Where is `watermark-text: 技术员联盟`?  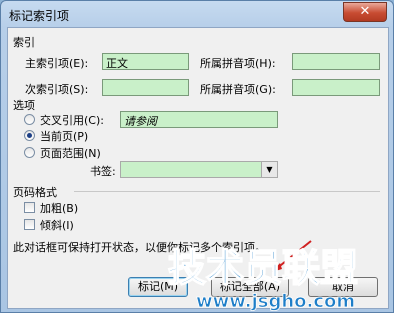 watermark-text: 技术员联盟 is located at coordinates (263, 268).